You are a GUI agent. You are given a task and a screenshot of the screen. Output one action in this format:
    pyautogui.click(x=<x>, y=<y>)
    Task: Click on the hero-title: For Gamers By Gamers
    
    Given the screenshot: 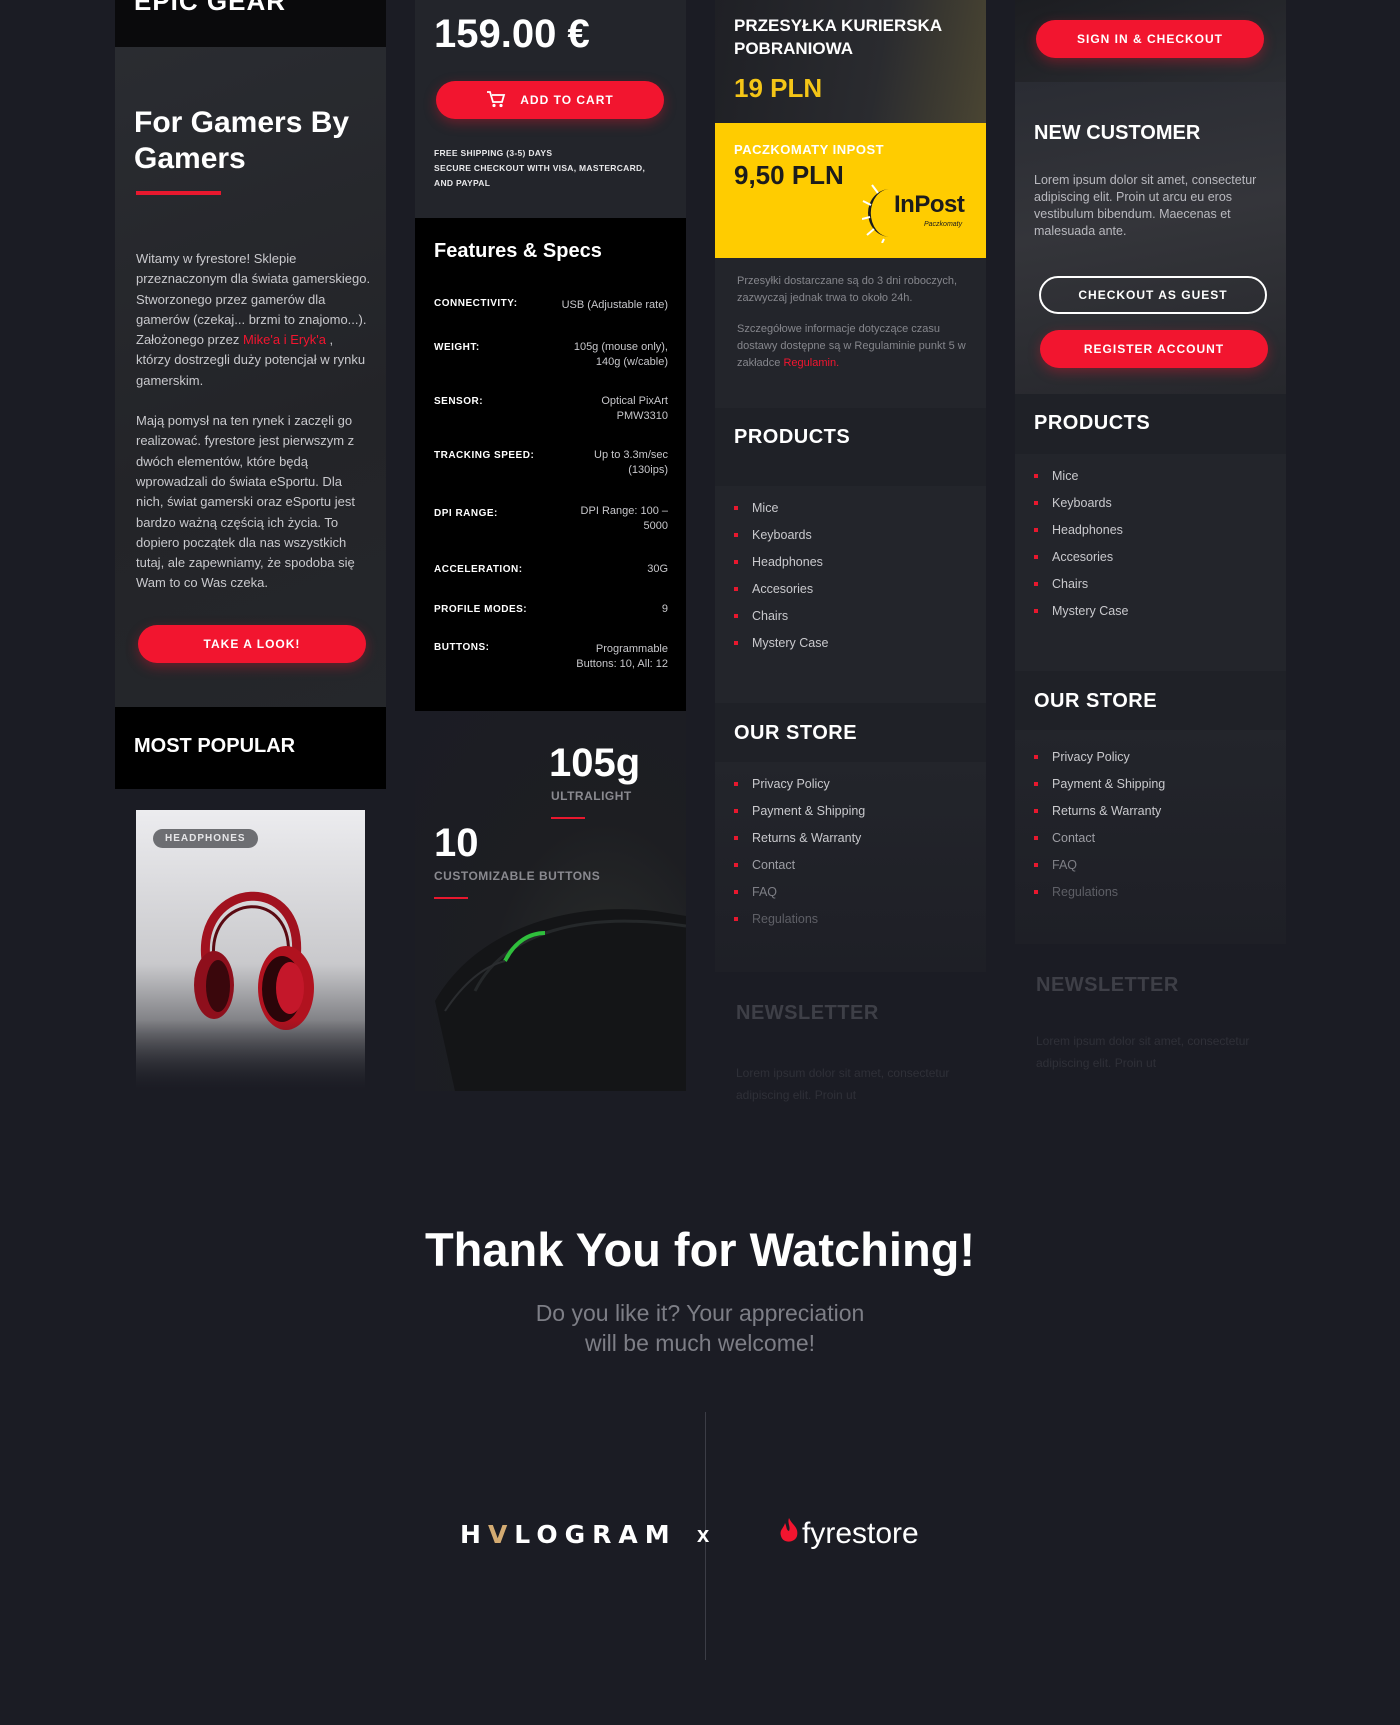 What is the action you would take?
    pyautogui.click(x=242, y=140)
    